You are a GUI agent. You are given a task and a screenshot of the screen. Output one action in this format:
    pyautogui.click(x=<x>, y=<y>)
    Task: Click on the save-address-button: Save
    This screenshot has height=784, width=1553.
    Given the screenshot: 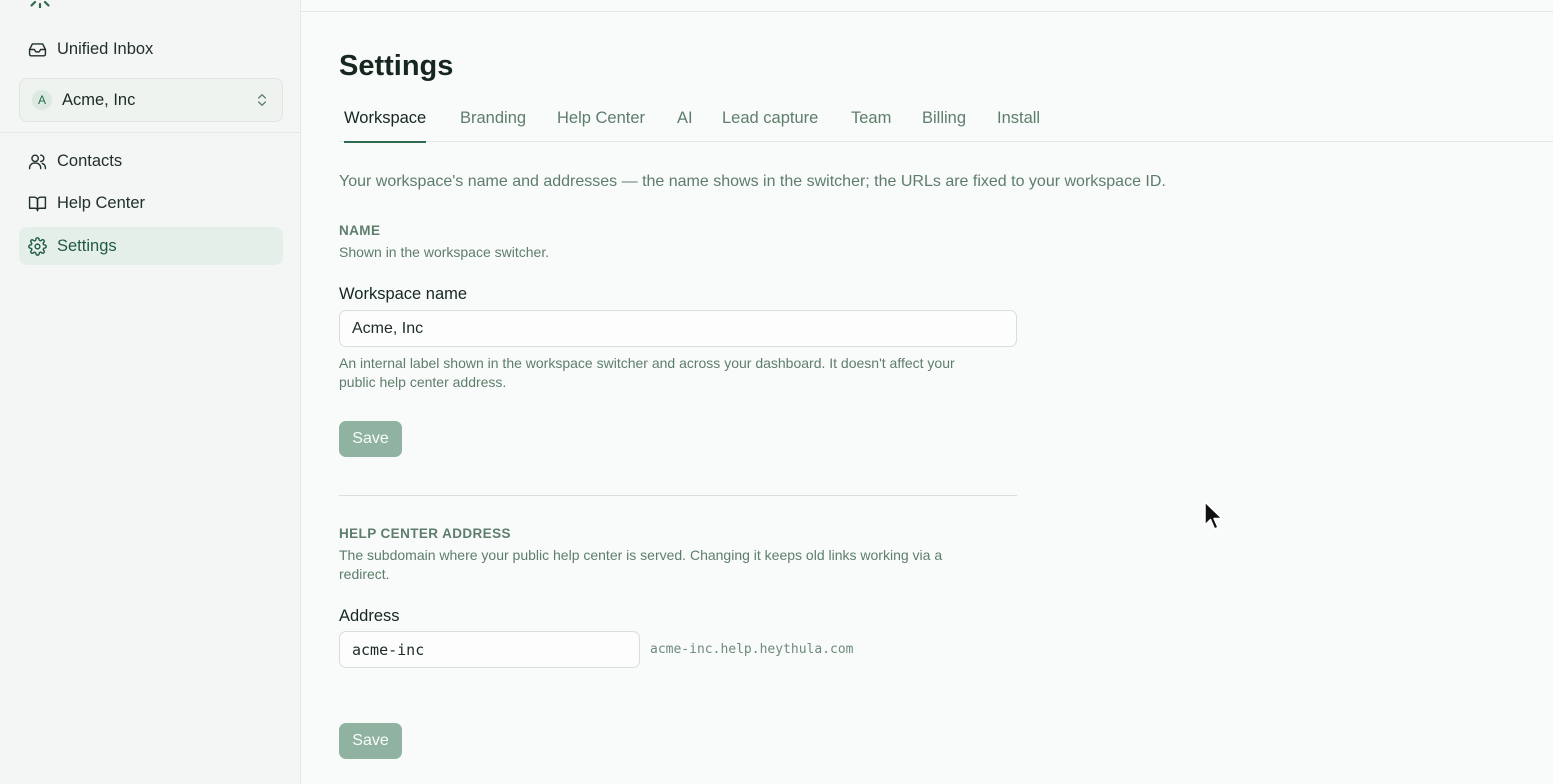 What is the action you would take?
    pyautogui.click(x=370, y=741)
    